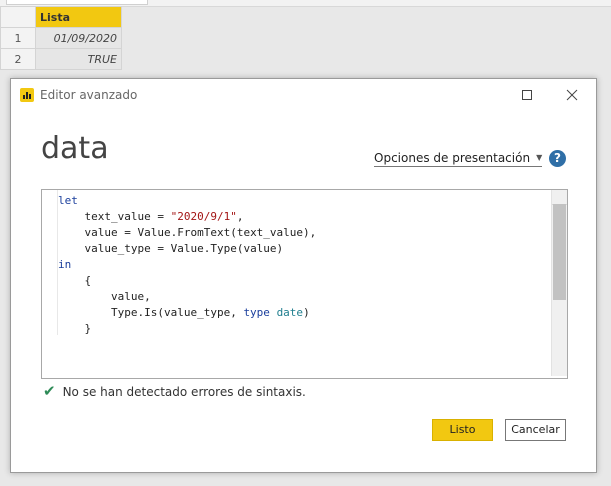 The width and height of the screenshot is (611, 486). What do you see at coordinates (187, 201) in the screenshot?
I see `code-line: let` at bounding box center [187, 201].